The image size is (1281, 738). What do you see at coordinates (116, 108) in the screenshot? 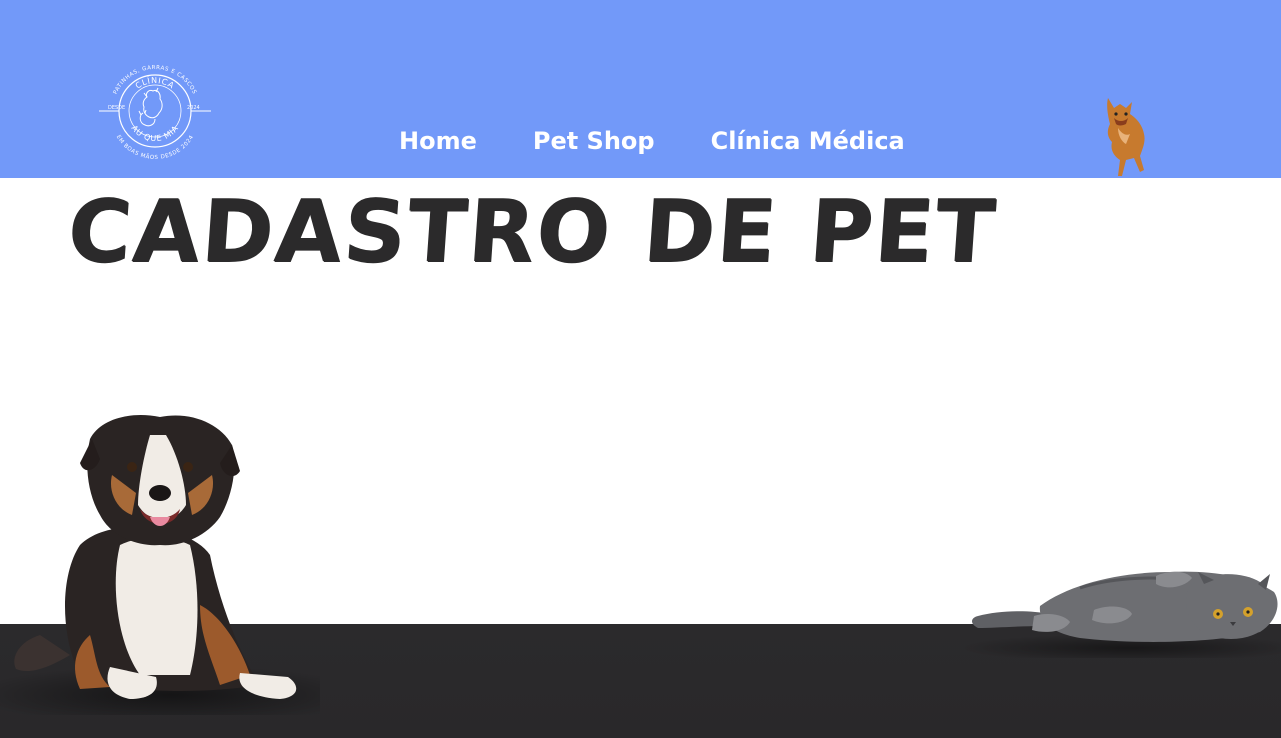
I see `logo-left-tag: DESDE` at bounding box center [116, 108].